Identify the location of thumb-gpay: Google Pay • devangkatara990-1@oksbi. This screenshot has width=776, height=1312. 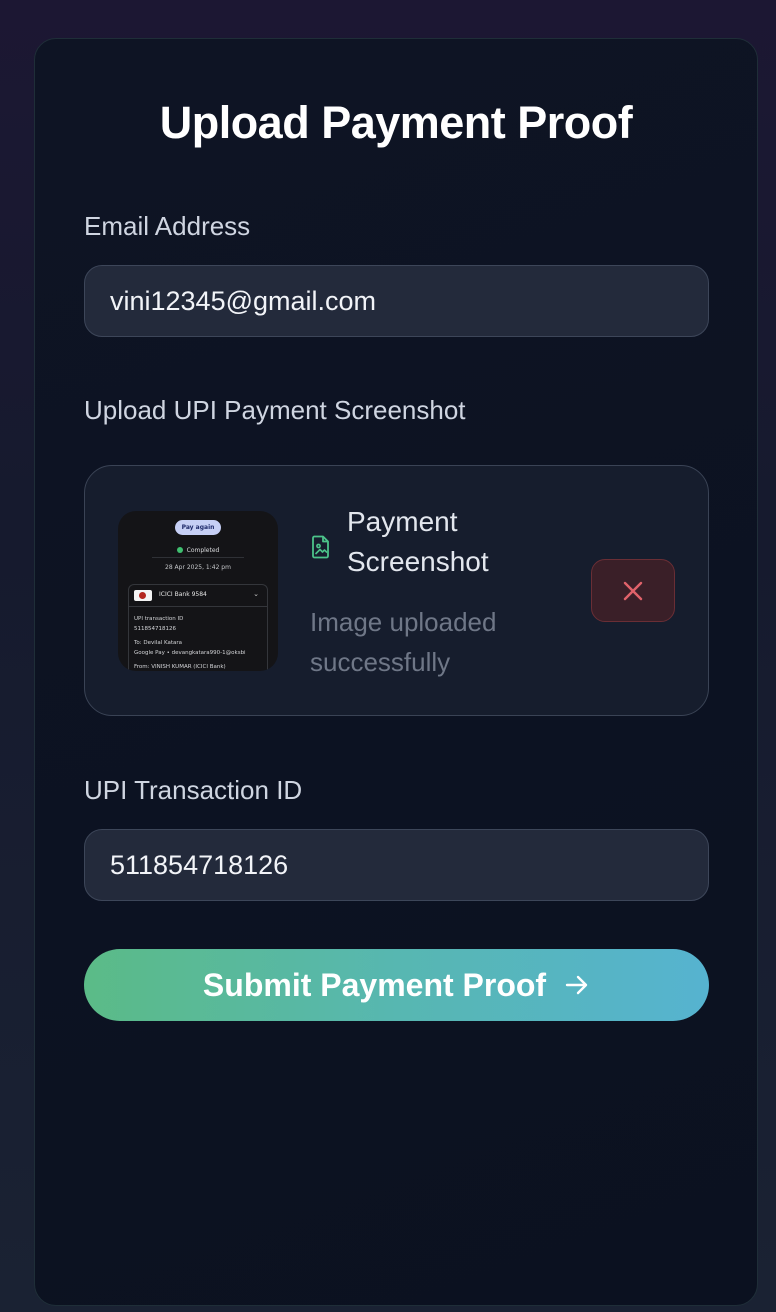
(190, 653).